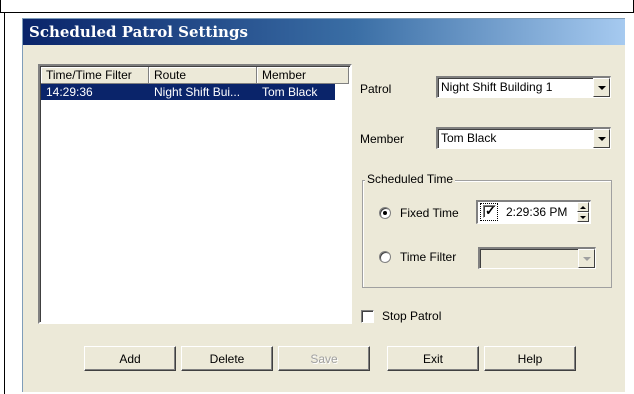  Describe the element at coordinates (317, 6) in the screenshot. I see `outer-window-edge` at that location.